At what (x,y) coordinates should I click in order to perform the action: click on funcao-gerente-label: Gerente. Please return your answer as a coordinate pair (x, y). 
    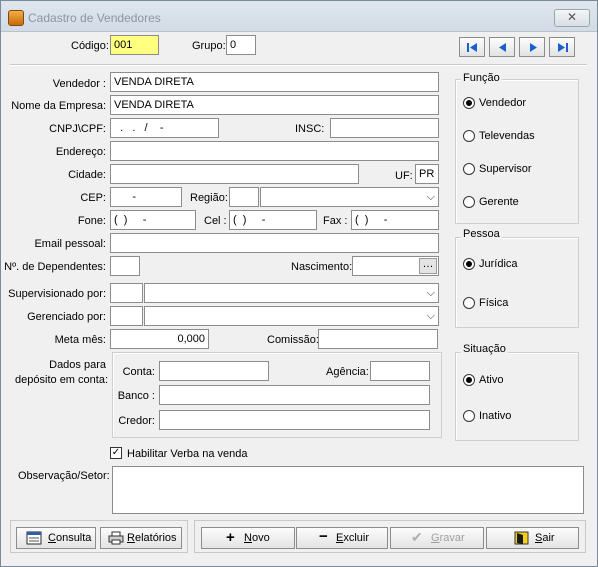
    Looking at the image, I should click on (499, 202).